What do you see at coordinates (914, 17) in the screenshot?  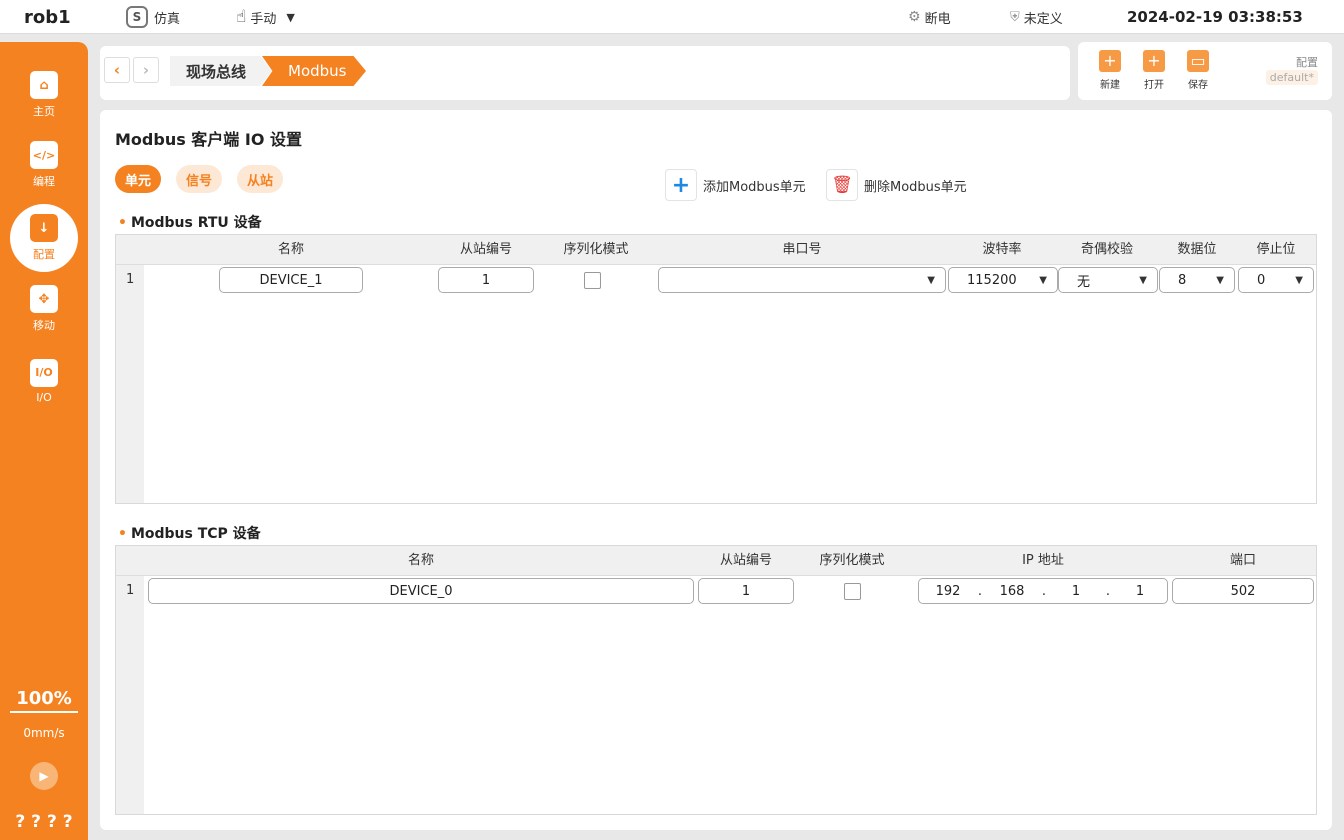 I see `robot-arm-icon: ⚙` at bounding box center [914, 17].